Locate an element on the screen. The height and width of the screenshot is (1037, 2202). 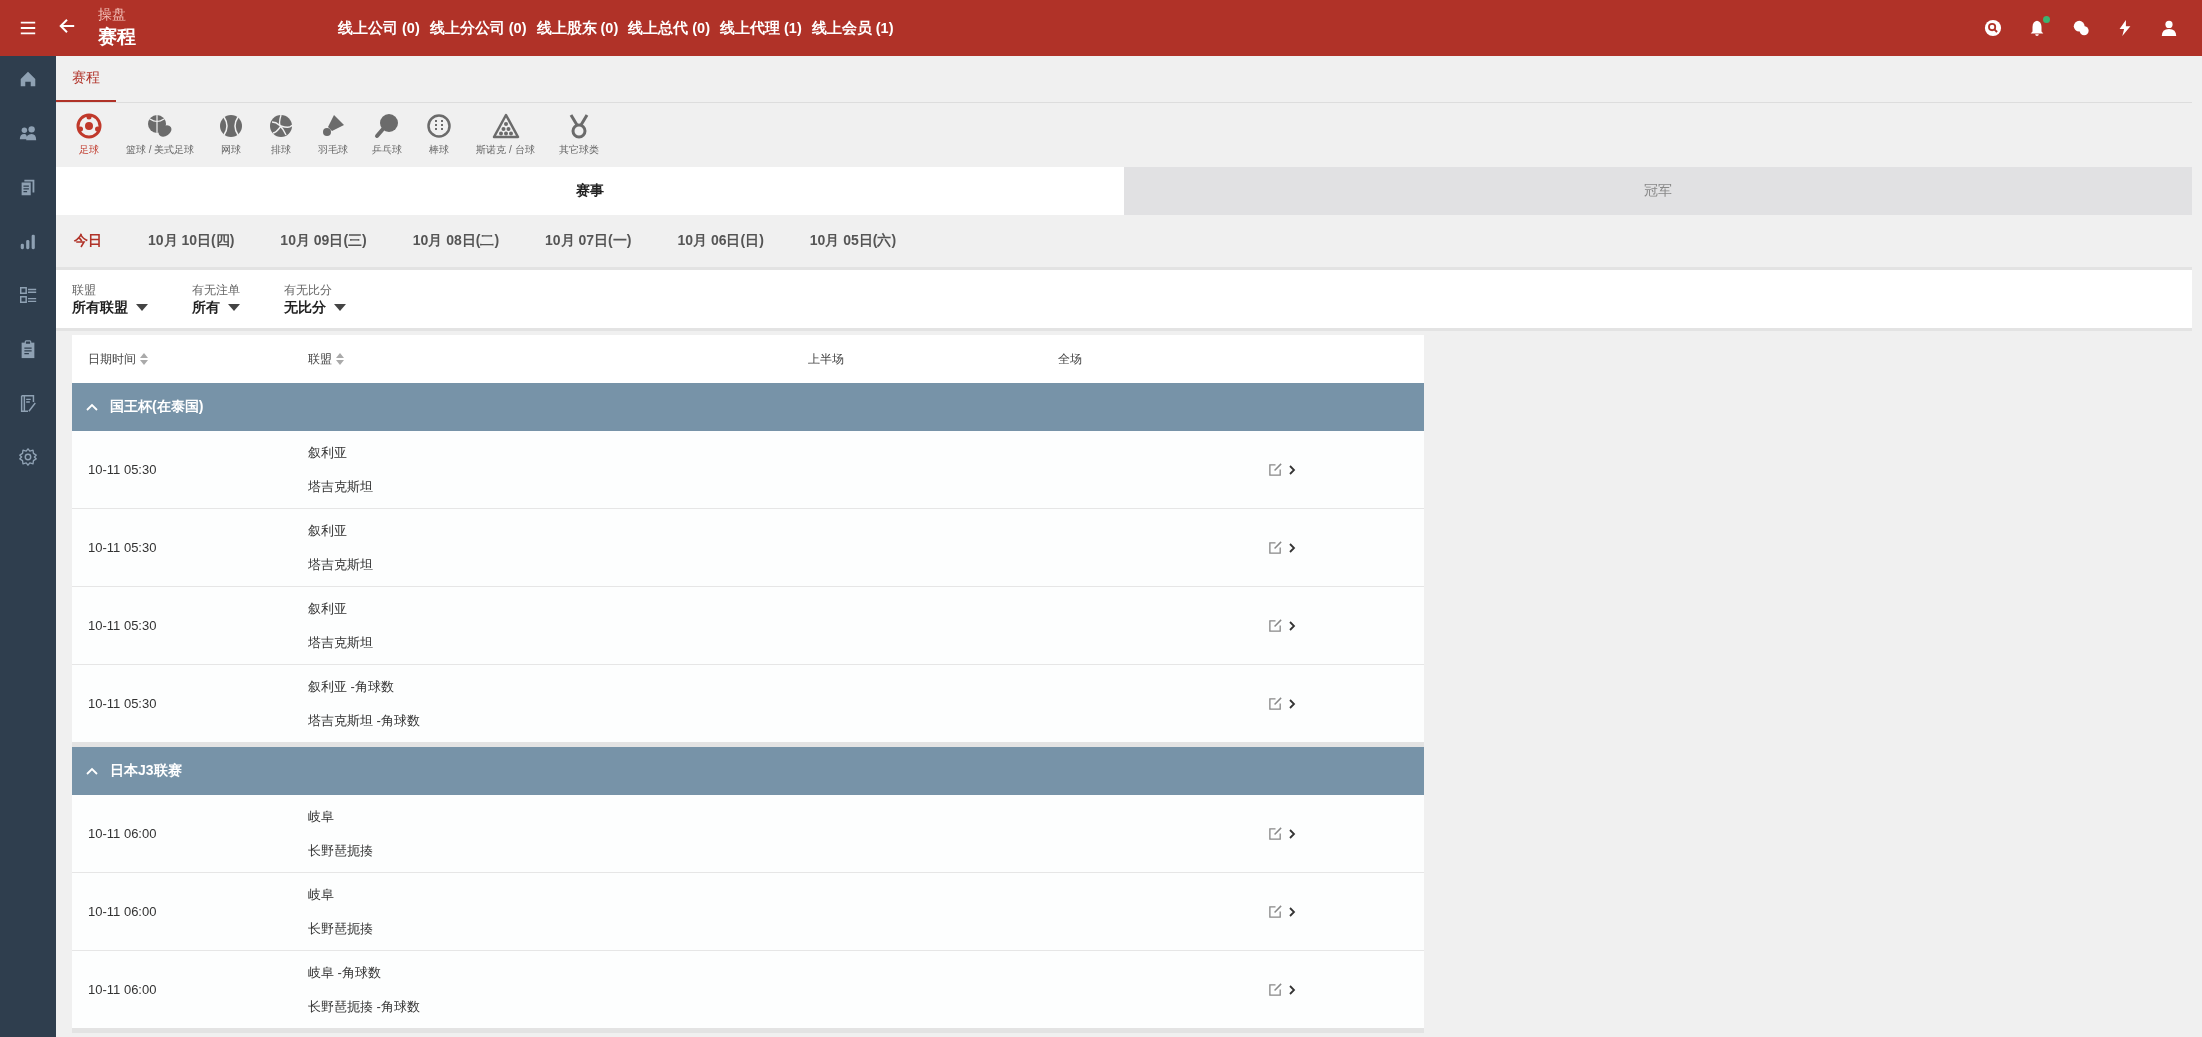
volleyball-icon is located at coordinates (281, 126).